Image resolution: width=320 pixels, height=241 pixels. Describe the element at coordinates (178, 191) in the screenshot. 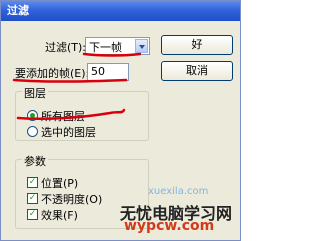

I see `watermark-top: xuexila.com` at that location.